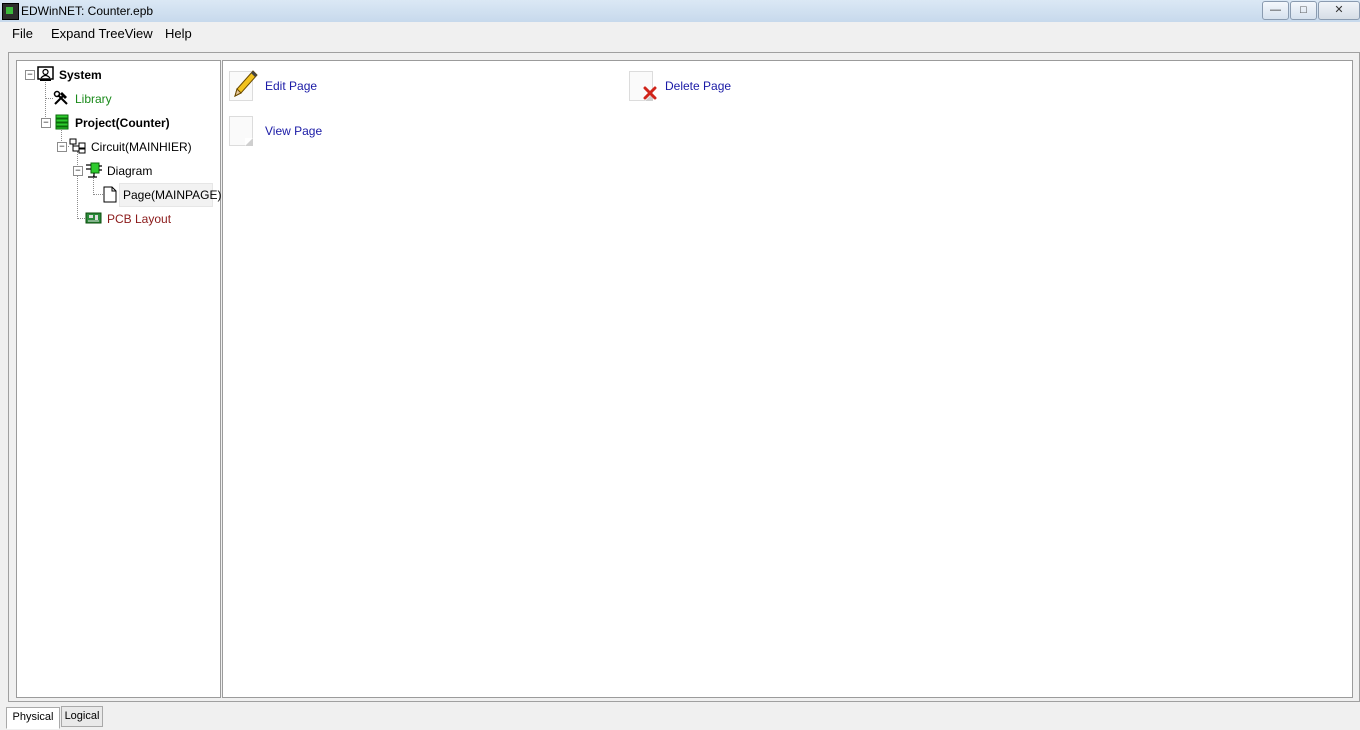 The image size is (1360, 730). I want to click on view-page-action: View Page, so click(279, 130).